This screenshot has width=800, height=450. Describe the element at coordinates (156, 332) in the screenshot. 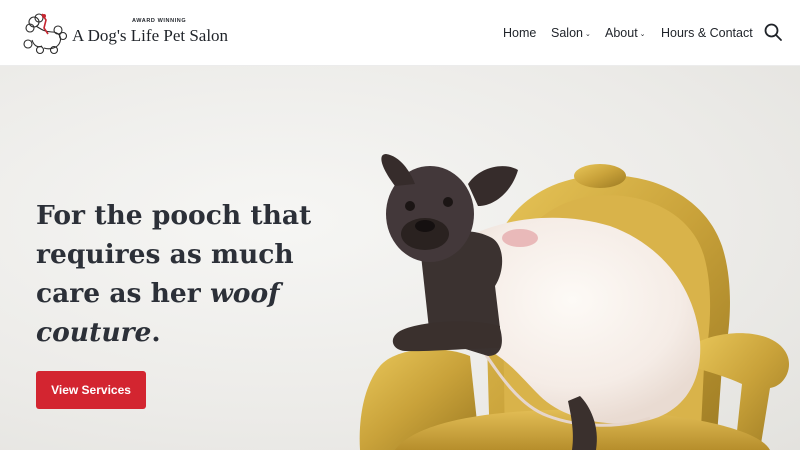

I see `hero-headline-period: .` at that location.